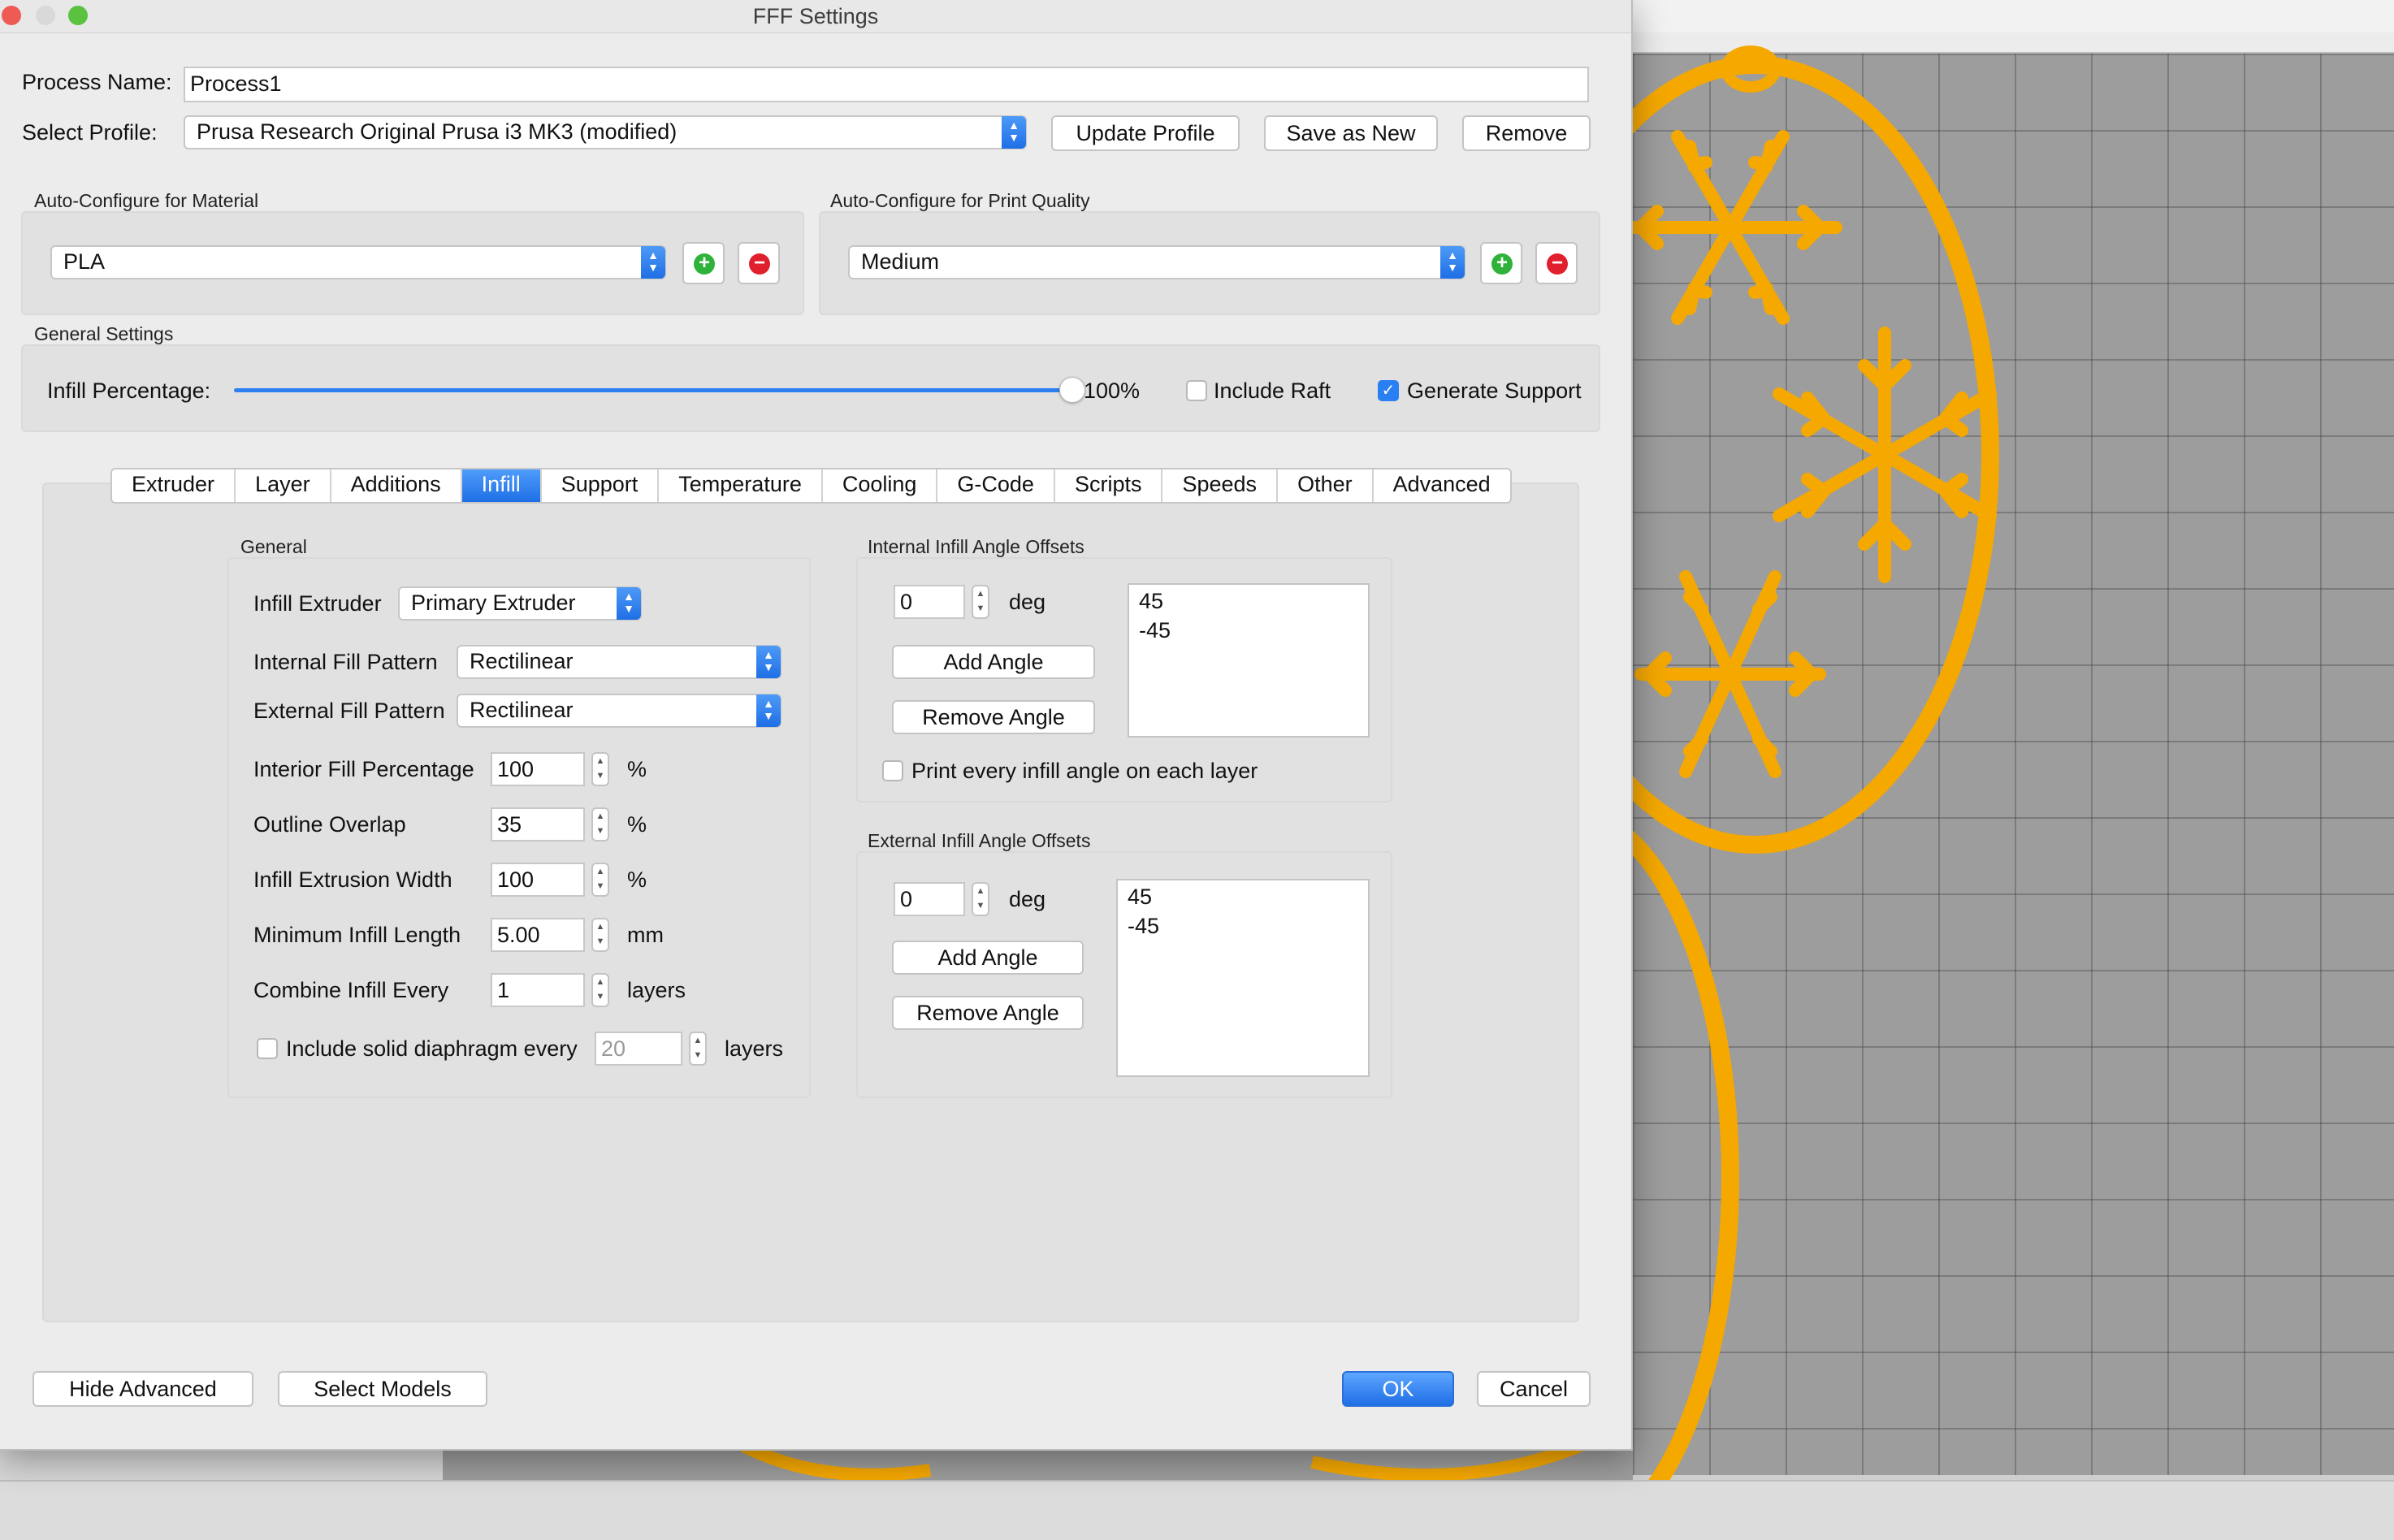 The width and height of the screenshot is (2394, 1540). Describe the element at coordinates (754, 1048) in the screenshot. I see `solid-diaphragm-unit: layers` at that location.